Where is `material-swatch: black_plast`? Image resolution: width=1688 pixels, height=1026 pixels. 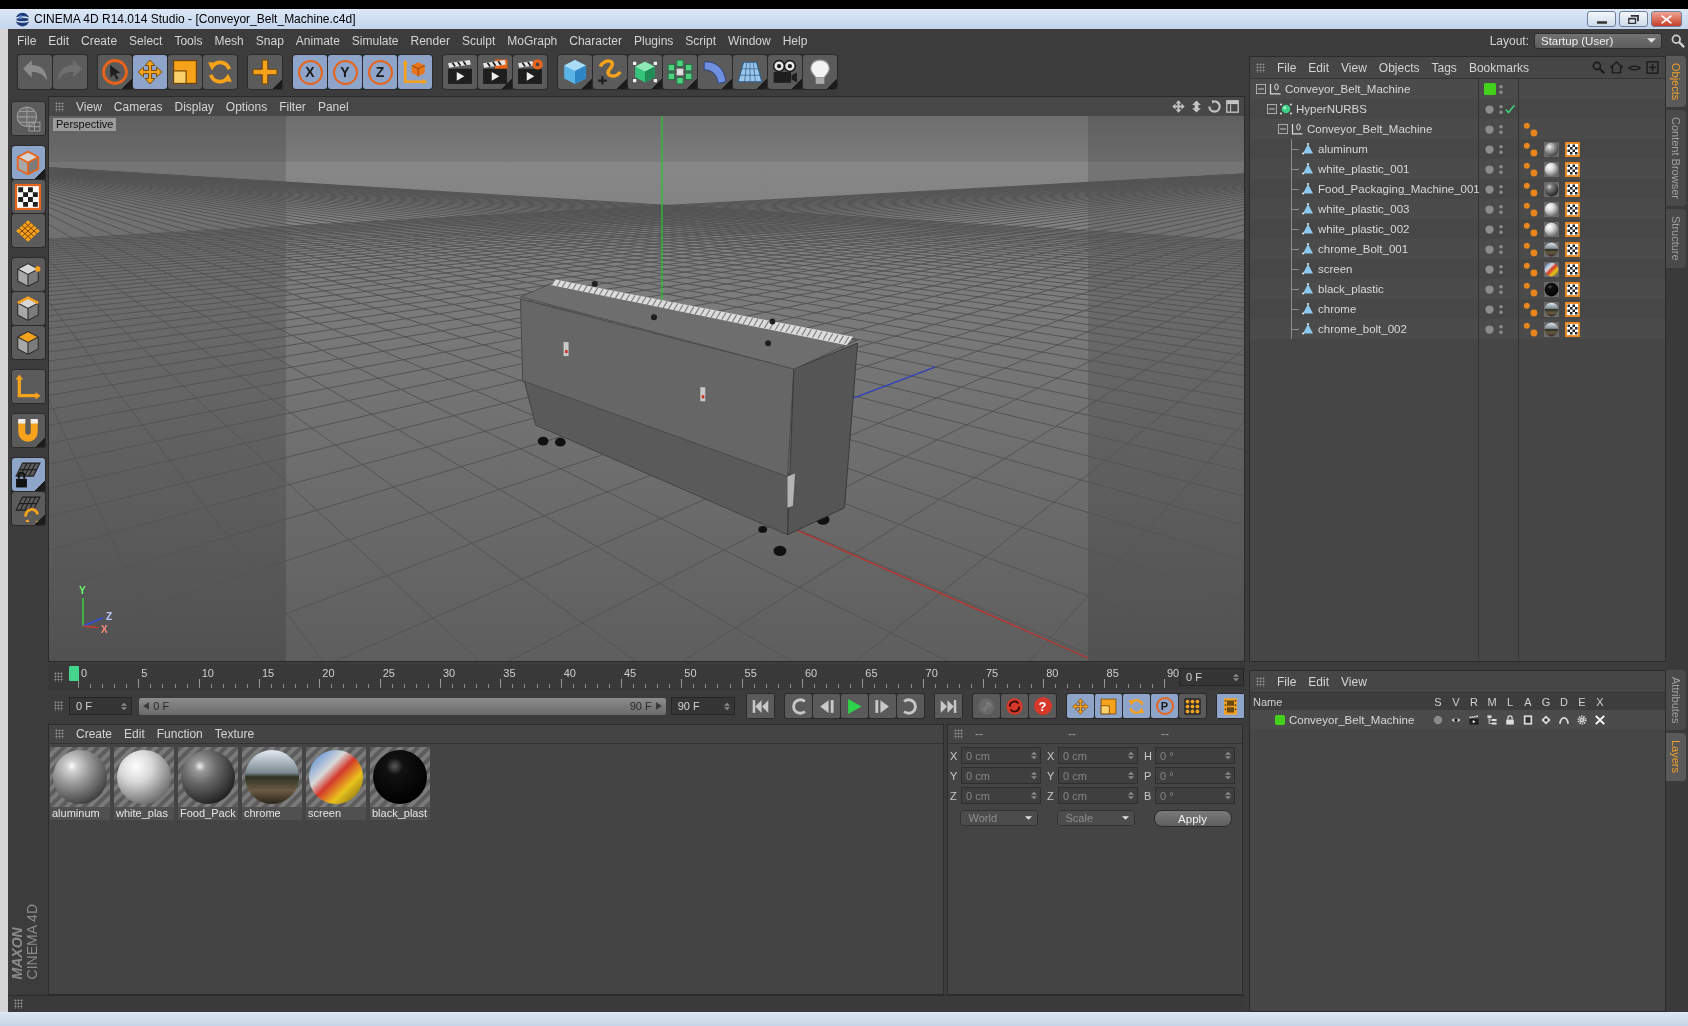 material-swatch: black_plast is located at coordinates (400, 783).